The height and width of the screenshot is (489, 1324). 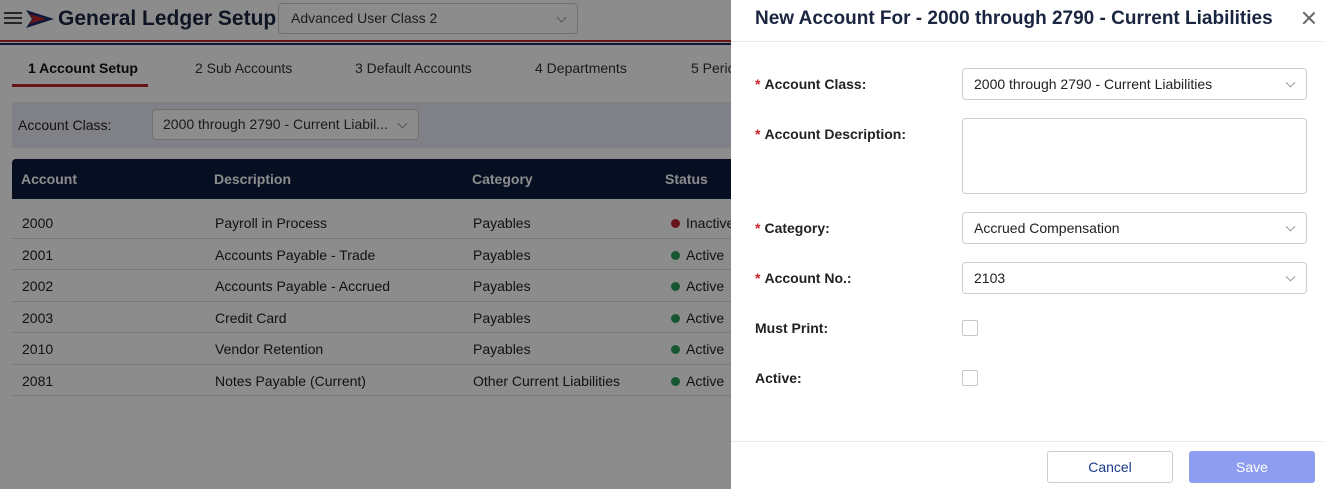 I want to click on drawer-header-divider, so click(x=1027, y=41).